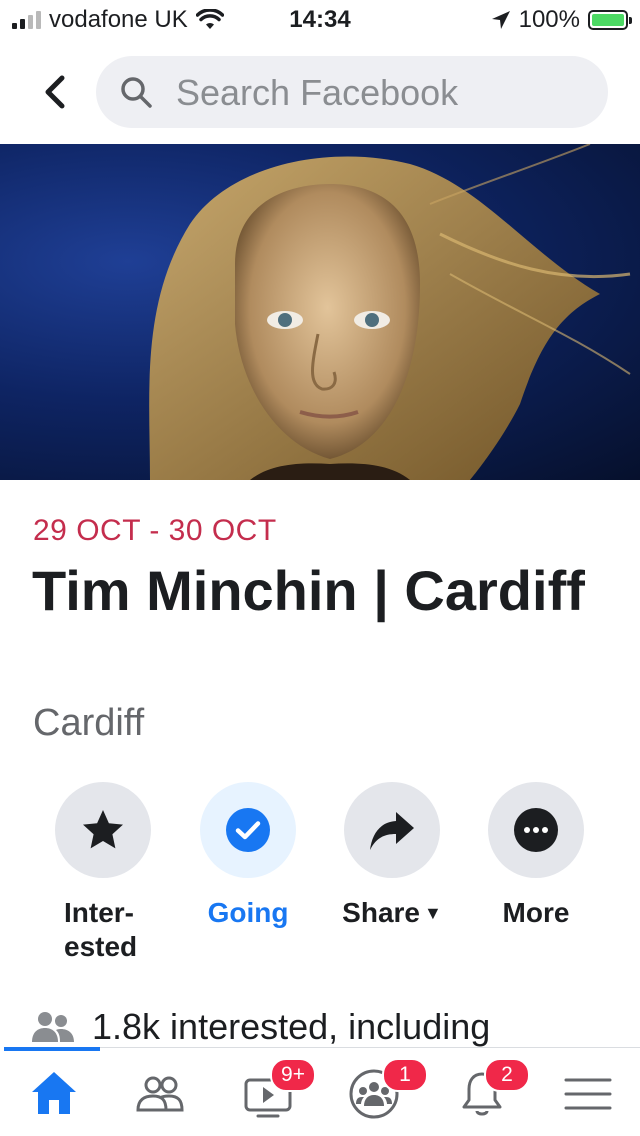 Image resolution: width=640 pixels, height=1136 pixels. Describe the element at coordinates (308, 590) in the screenshot. I see `event-title: Tim Minchin | Cardiff` at that location.